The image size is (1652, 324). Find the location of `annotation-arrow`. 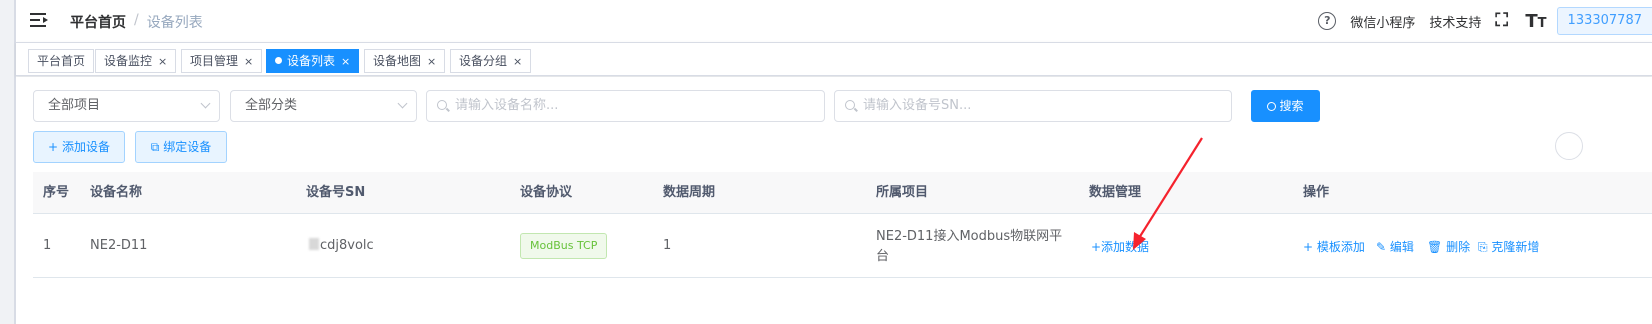

annotation-arrow is located at coordinates (1168, 193).